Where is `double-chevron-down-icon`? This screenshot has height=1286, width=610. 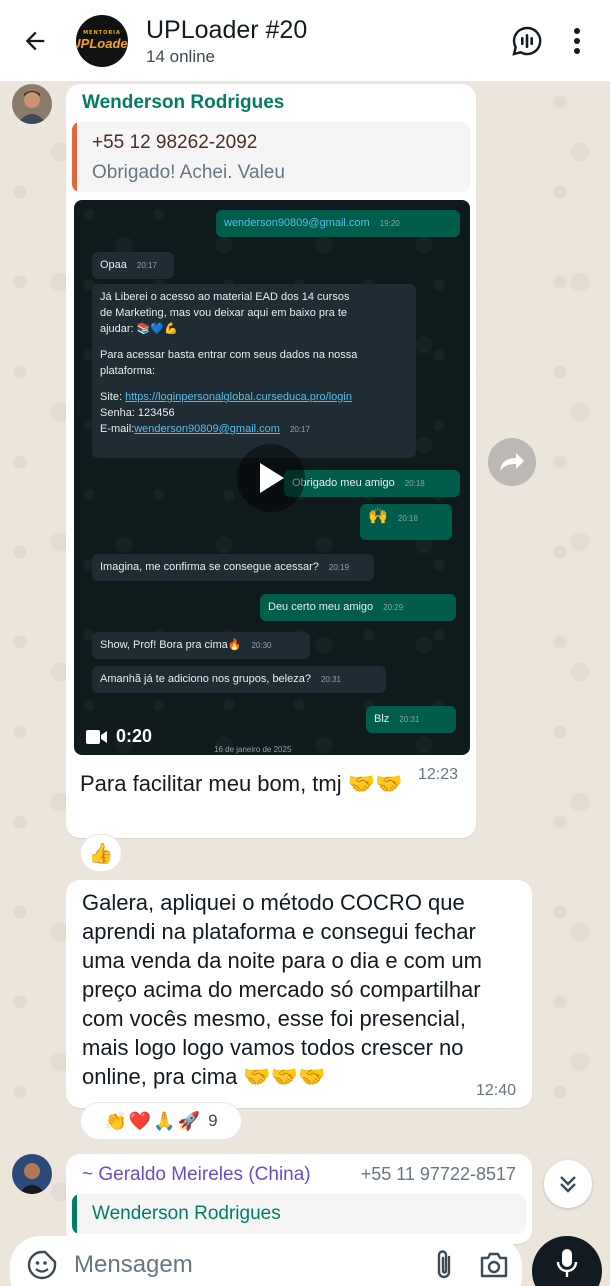 double-chevron-down-icon is located at coordinates (568, 1184).